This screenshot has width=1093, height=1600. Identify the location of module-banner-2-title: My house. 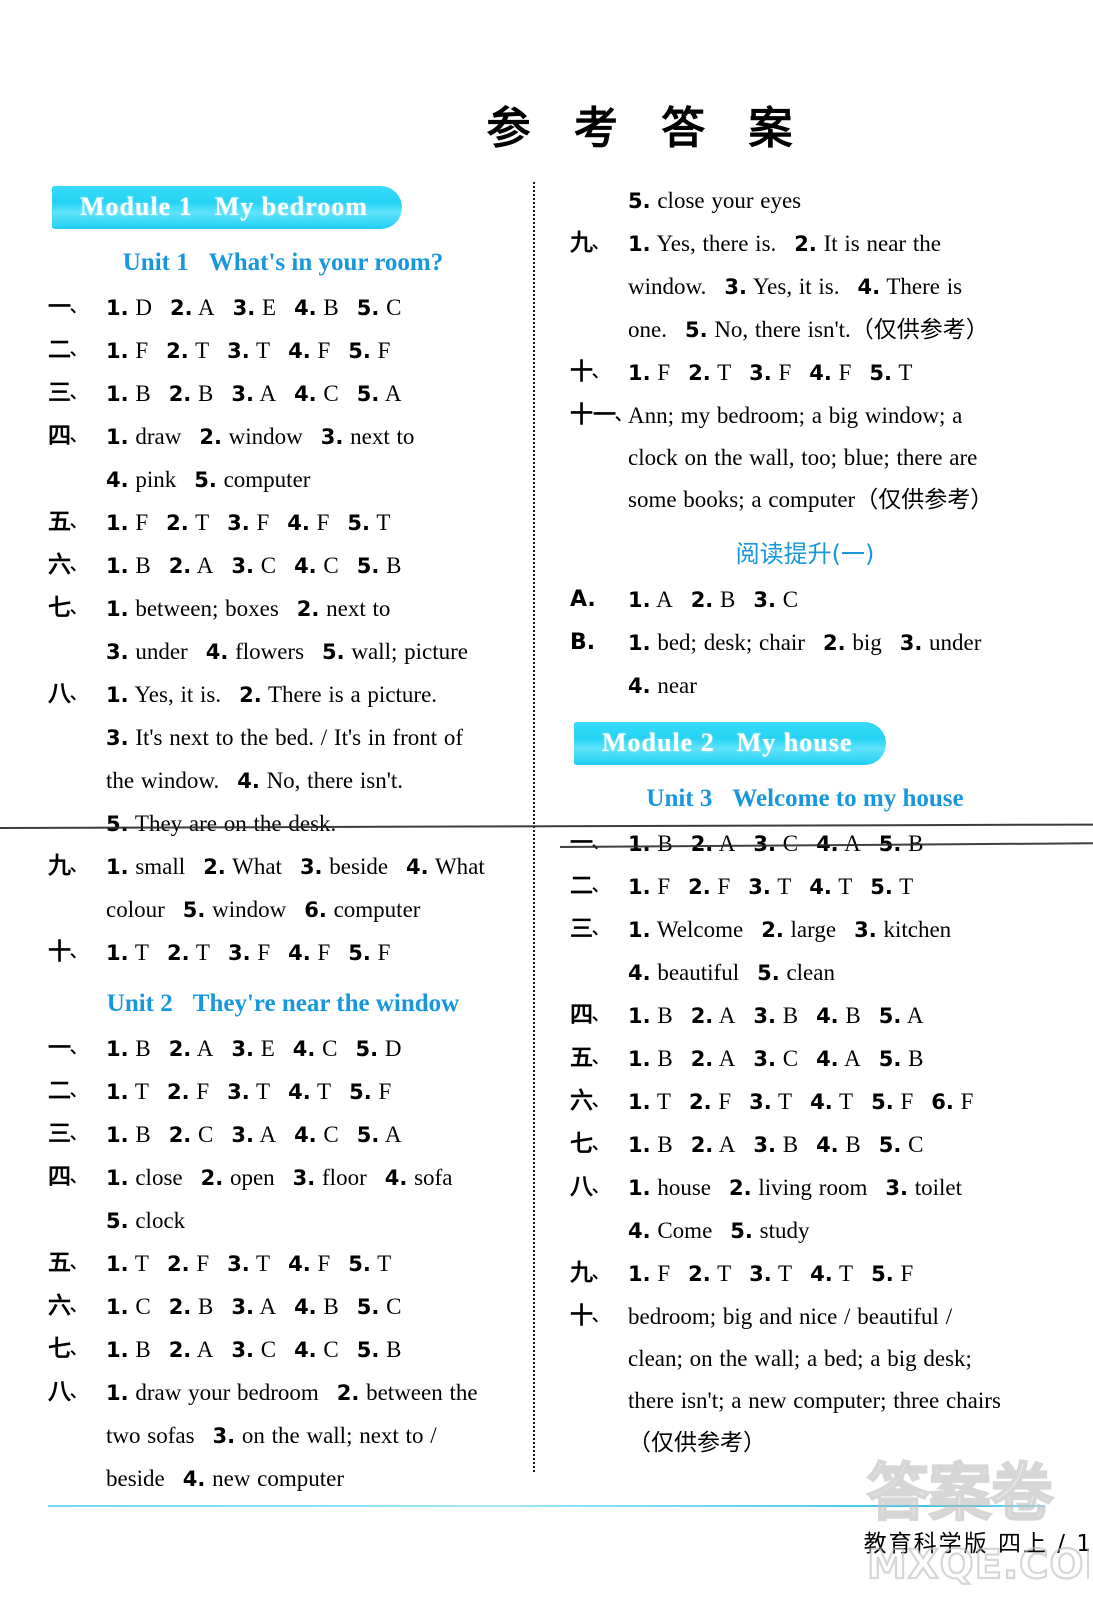
(794, 742).